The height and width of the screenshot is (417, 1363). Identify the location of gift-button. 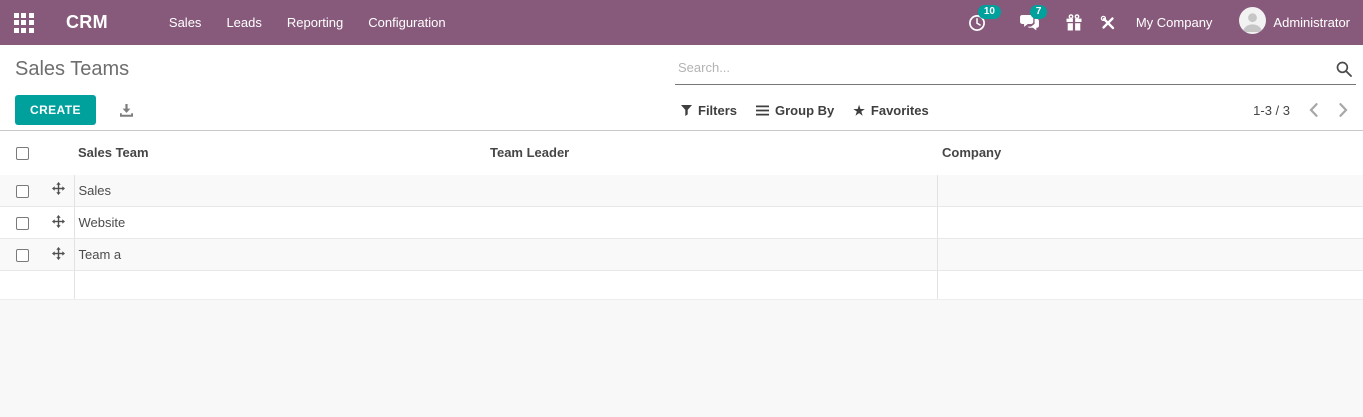
(1074, 22).